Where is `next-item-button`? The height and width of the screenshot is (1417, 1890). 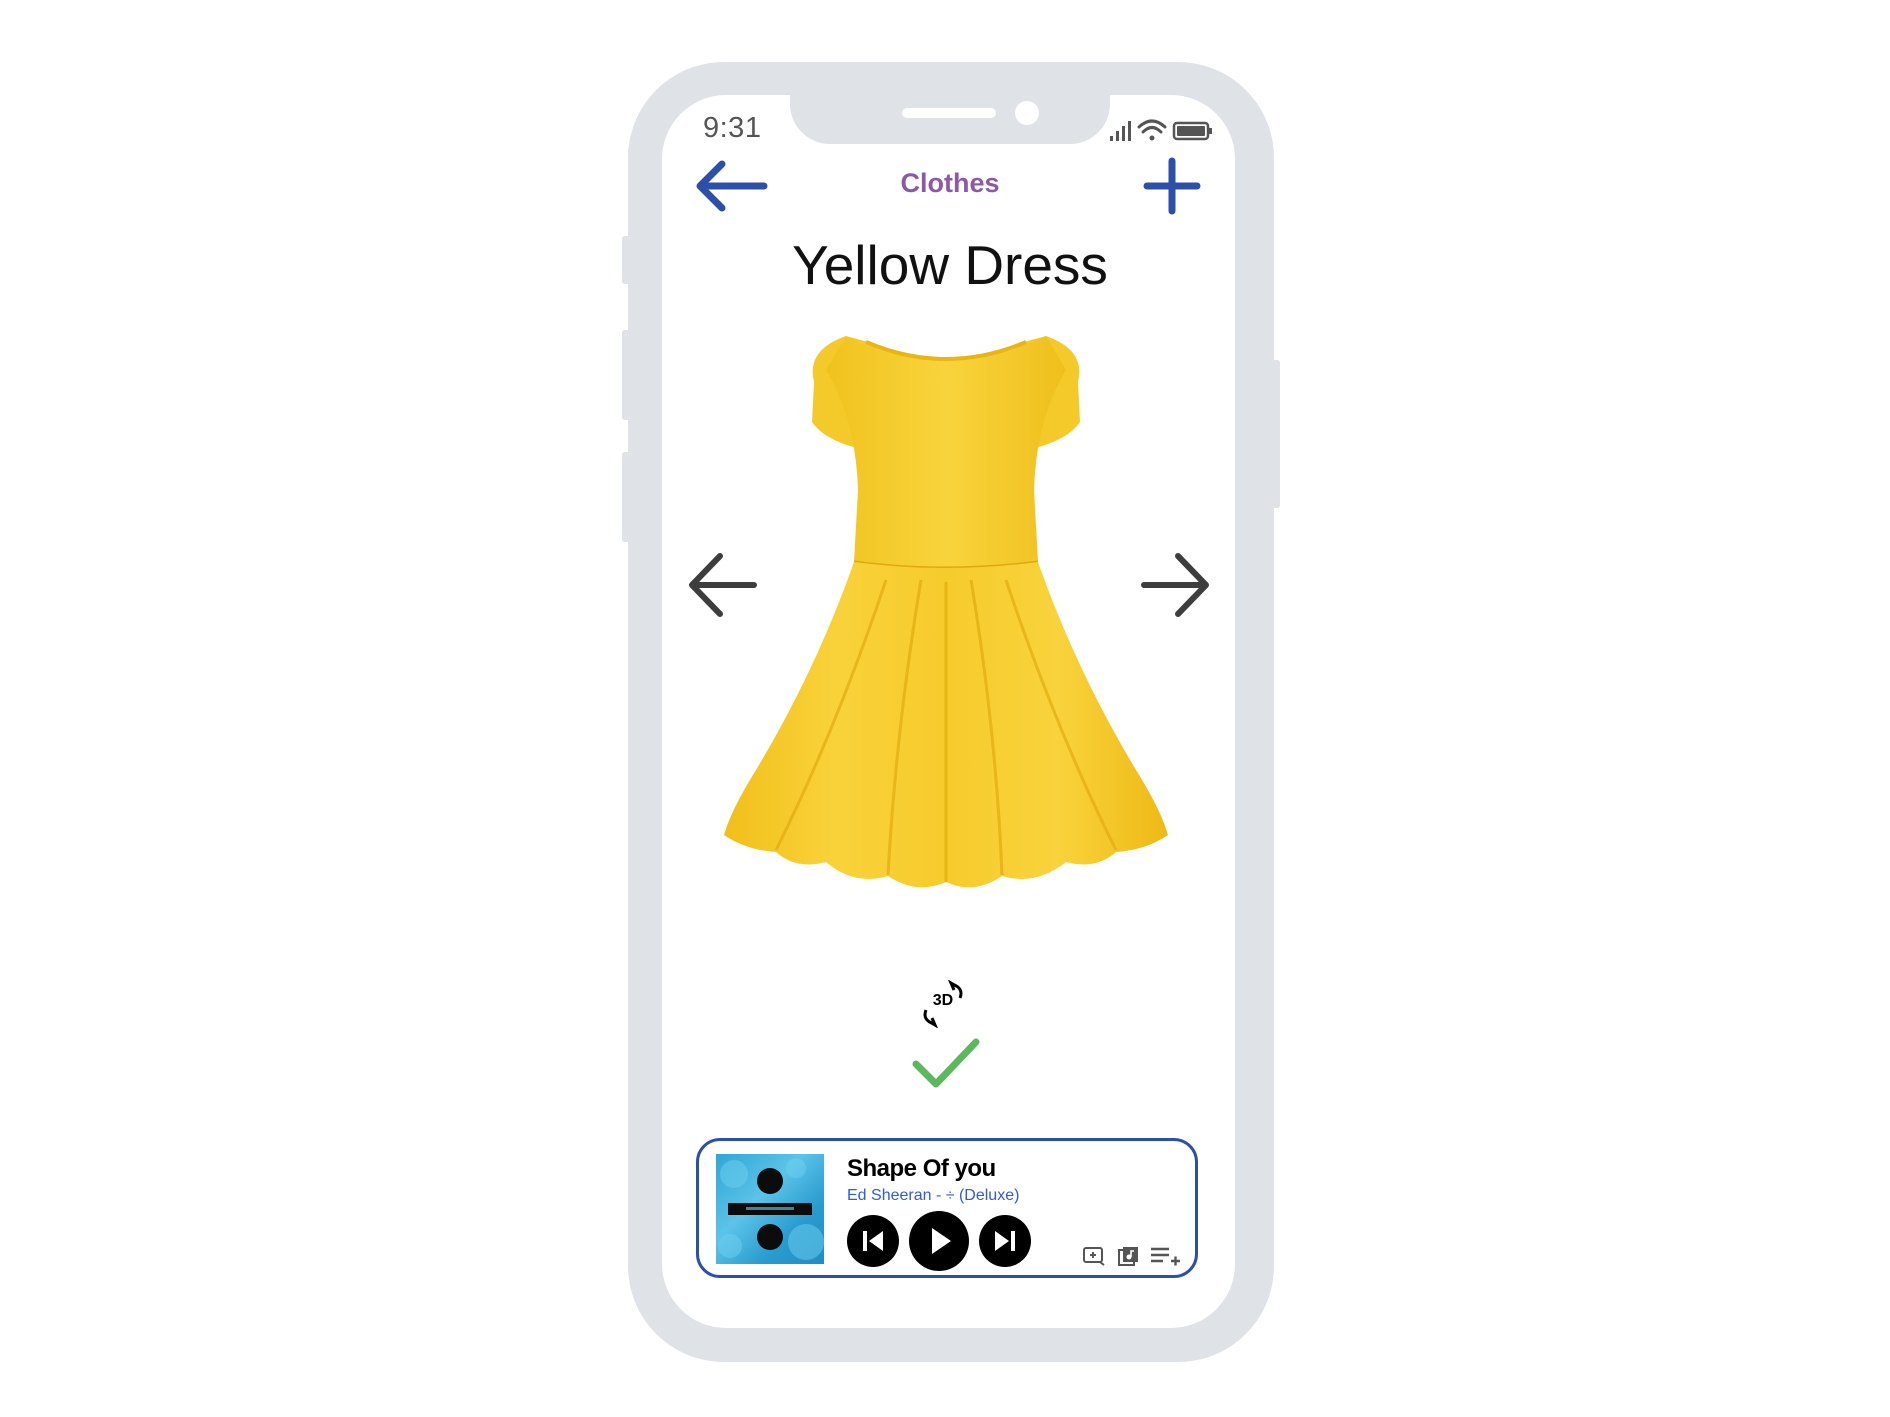
next-item-button is located at coordinates (1177, 585).